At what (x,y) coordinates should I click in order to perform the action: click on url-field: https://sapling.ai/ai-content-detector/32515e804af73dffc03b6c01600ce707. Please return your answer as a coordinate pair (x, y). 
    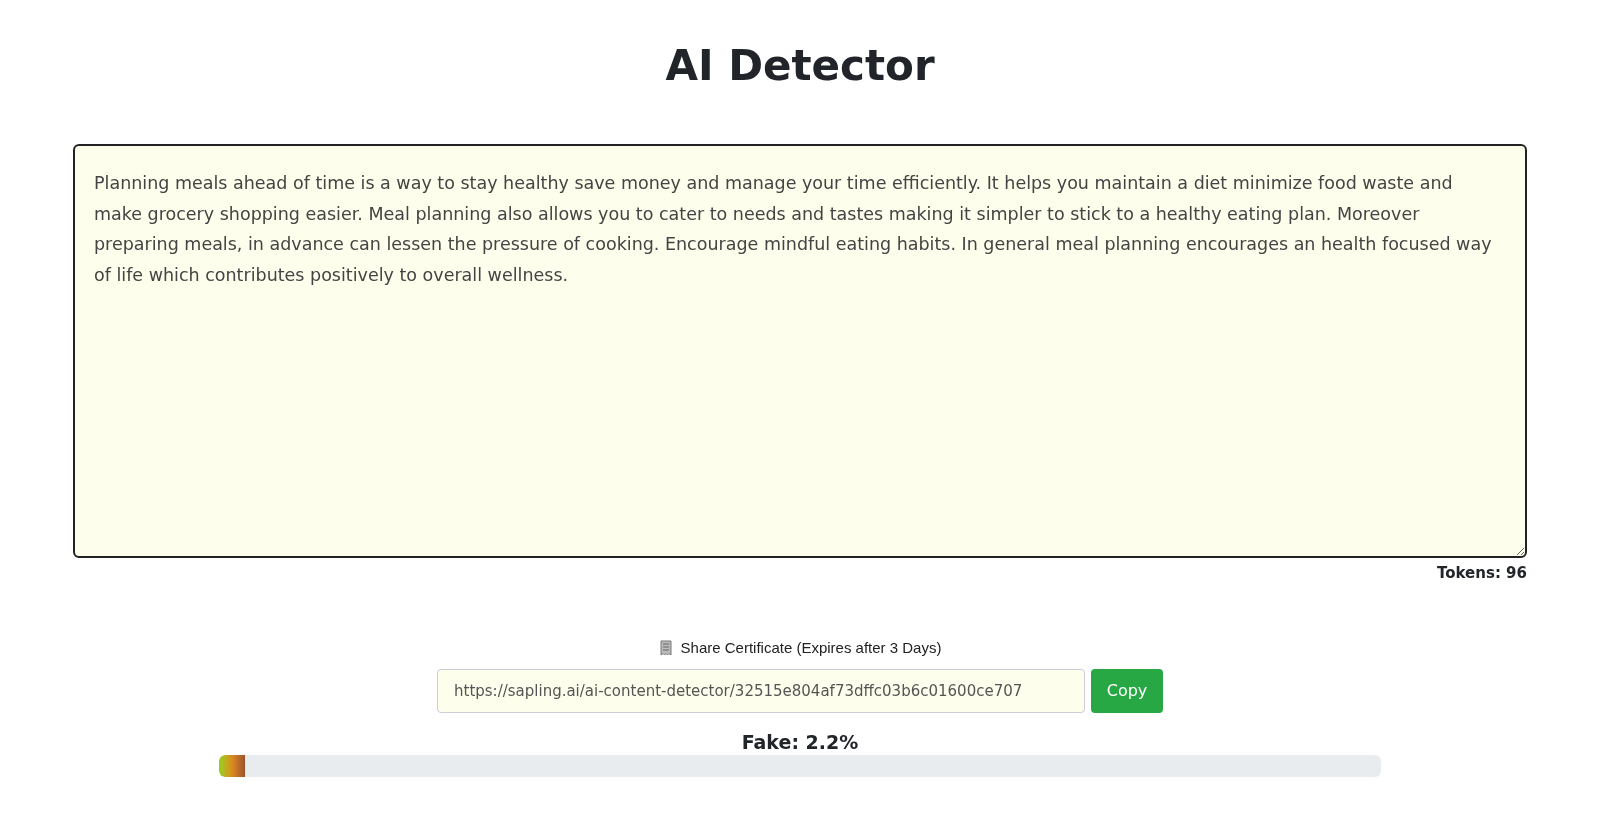
    Looking at the image, I should click on (761, 691).